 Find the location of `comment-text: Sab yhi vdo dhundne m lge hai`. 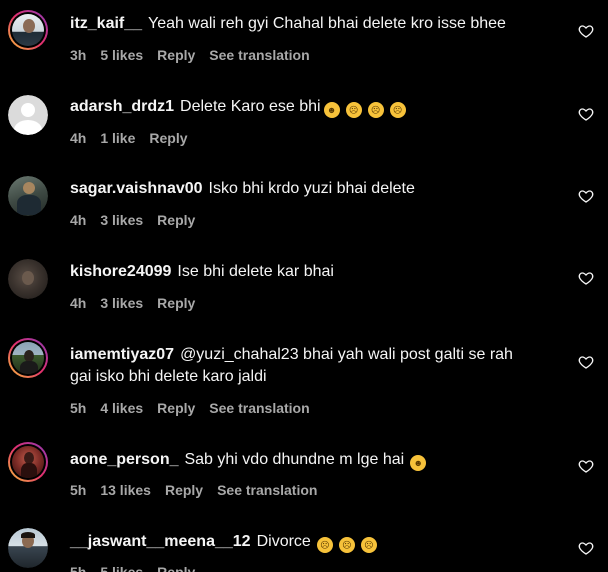

comment-text: Sab yhi vdo dhundne m lge hai is located at coordinates (294, 459).